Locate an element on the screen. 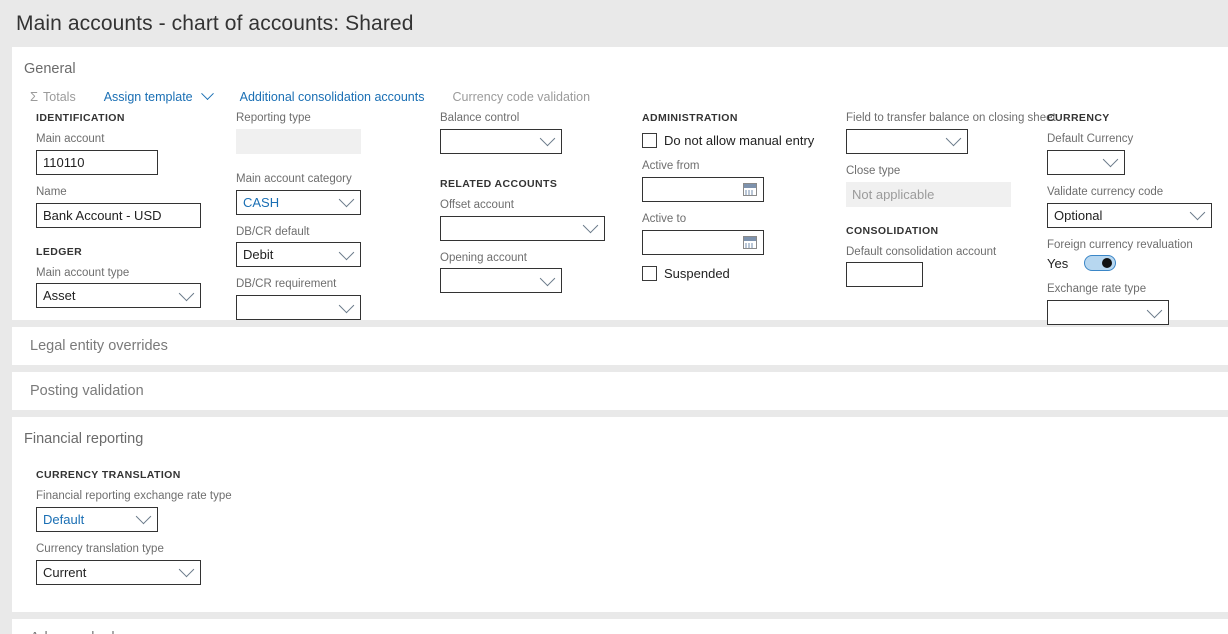 The height and width of the screenshot is (634, 1228). toolbar-additional-consolidation-accounts: Additional consolidation accounts is located at coordinates (339, 97).